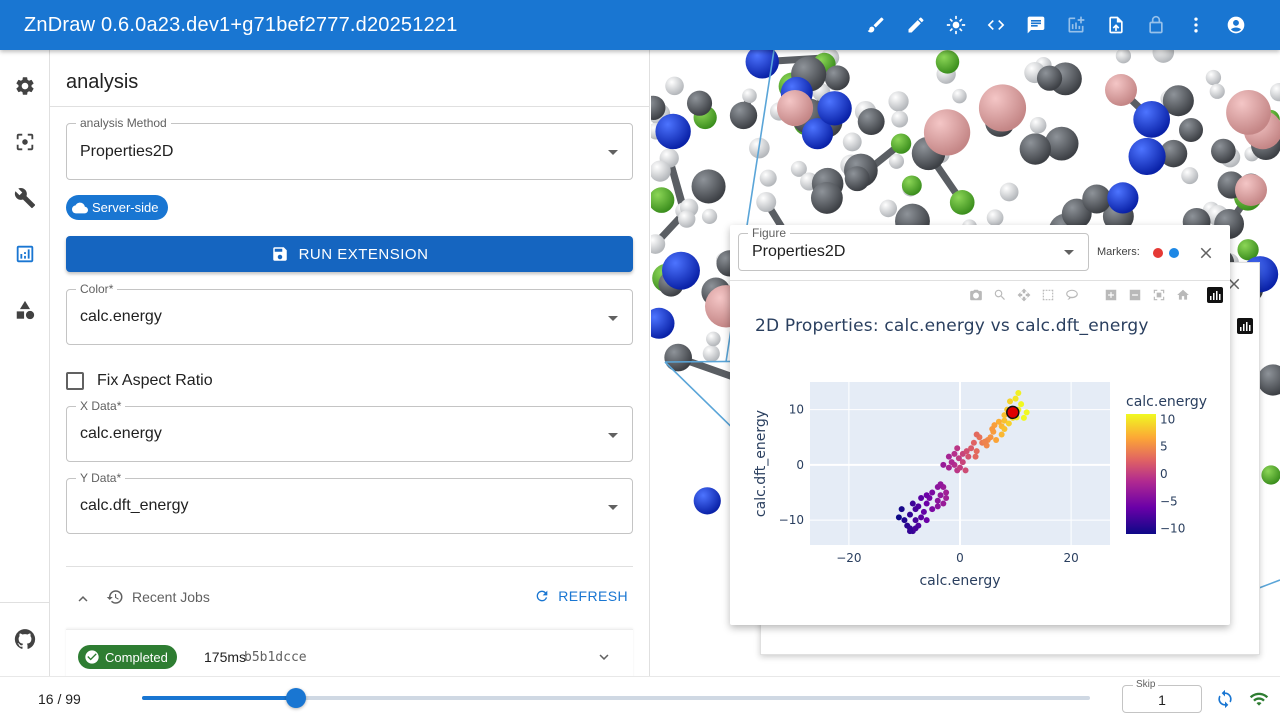  Describe the element at coordinates (25, 198) in the screenshot. I see `wrench-icon` at that location.